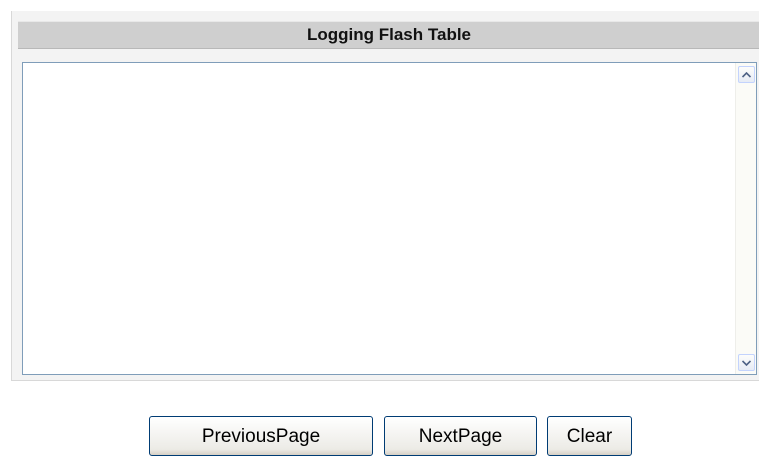  Describe the element at coordinates (379, 436) in the screenshot. I see `pagination-controls: PreviousPage NextPage Clear` at that location.